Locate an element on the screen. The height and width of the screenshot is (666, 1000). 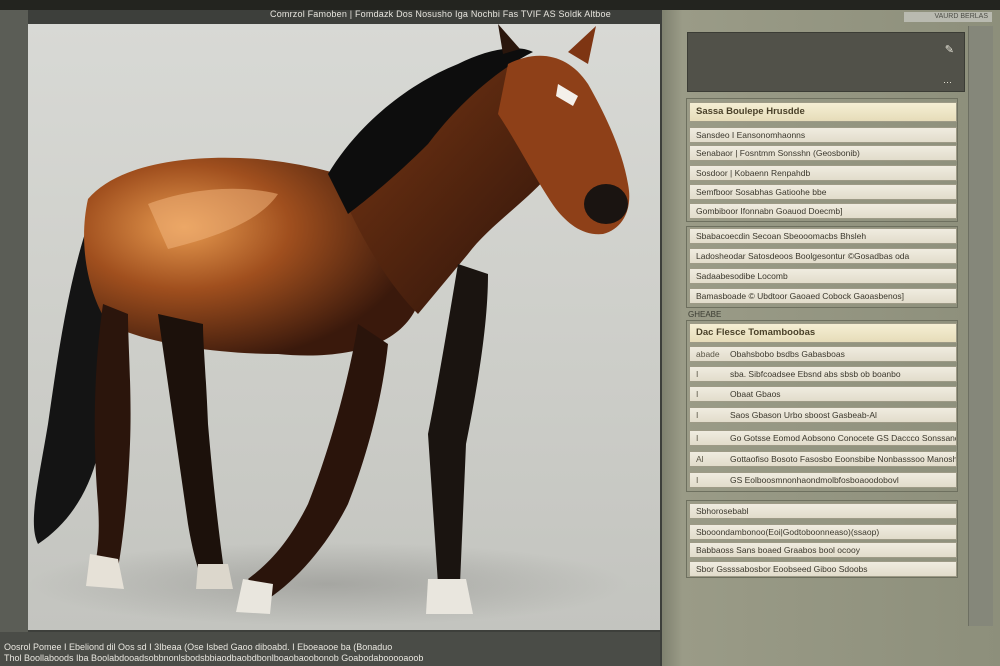
panel-scrollbar is located at coordinates (980, 326).